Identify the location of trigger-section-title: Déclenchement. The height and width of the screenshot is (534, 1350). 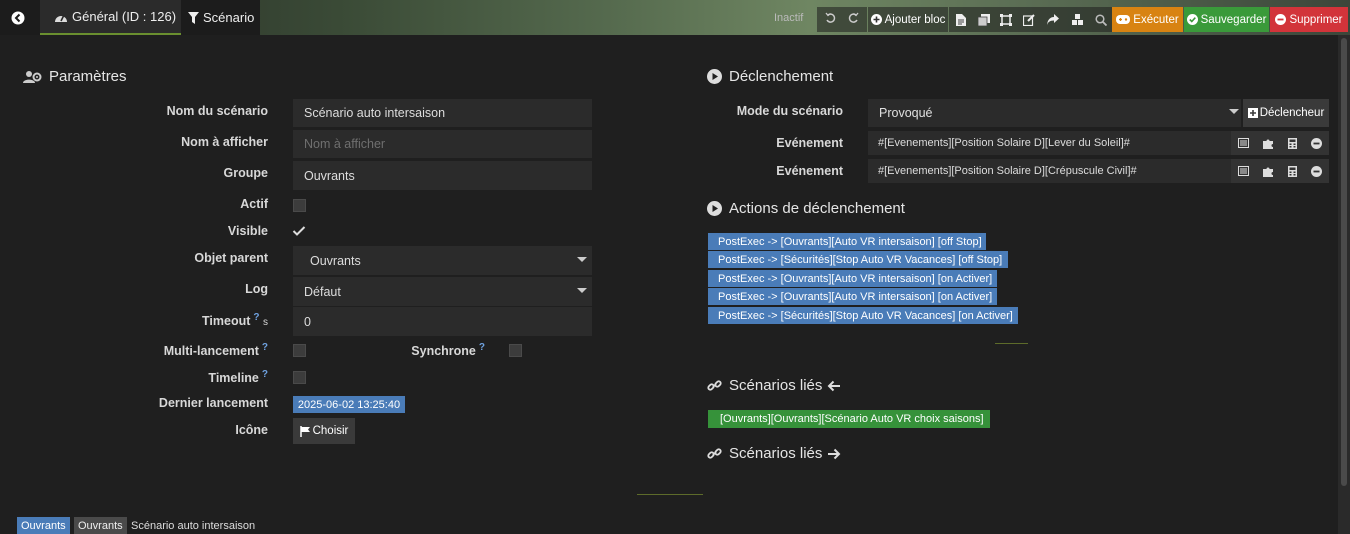
(770, 76).